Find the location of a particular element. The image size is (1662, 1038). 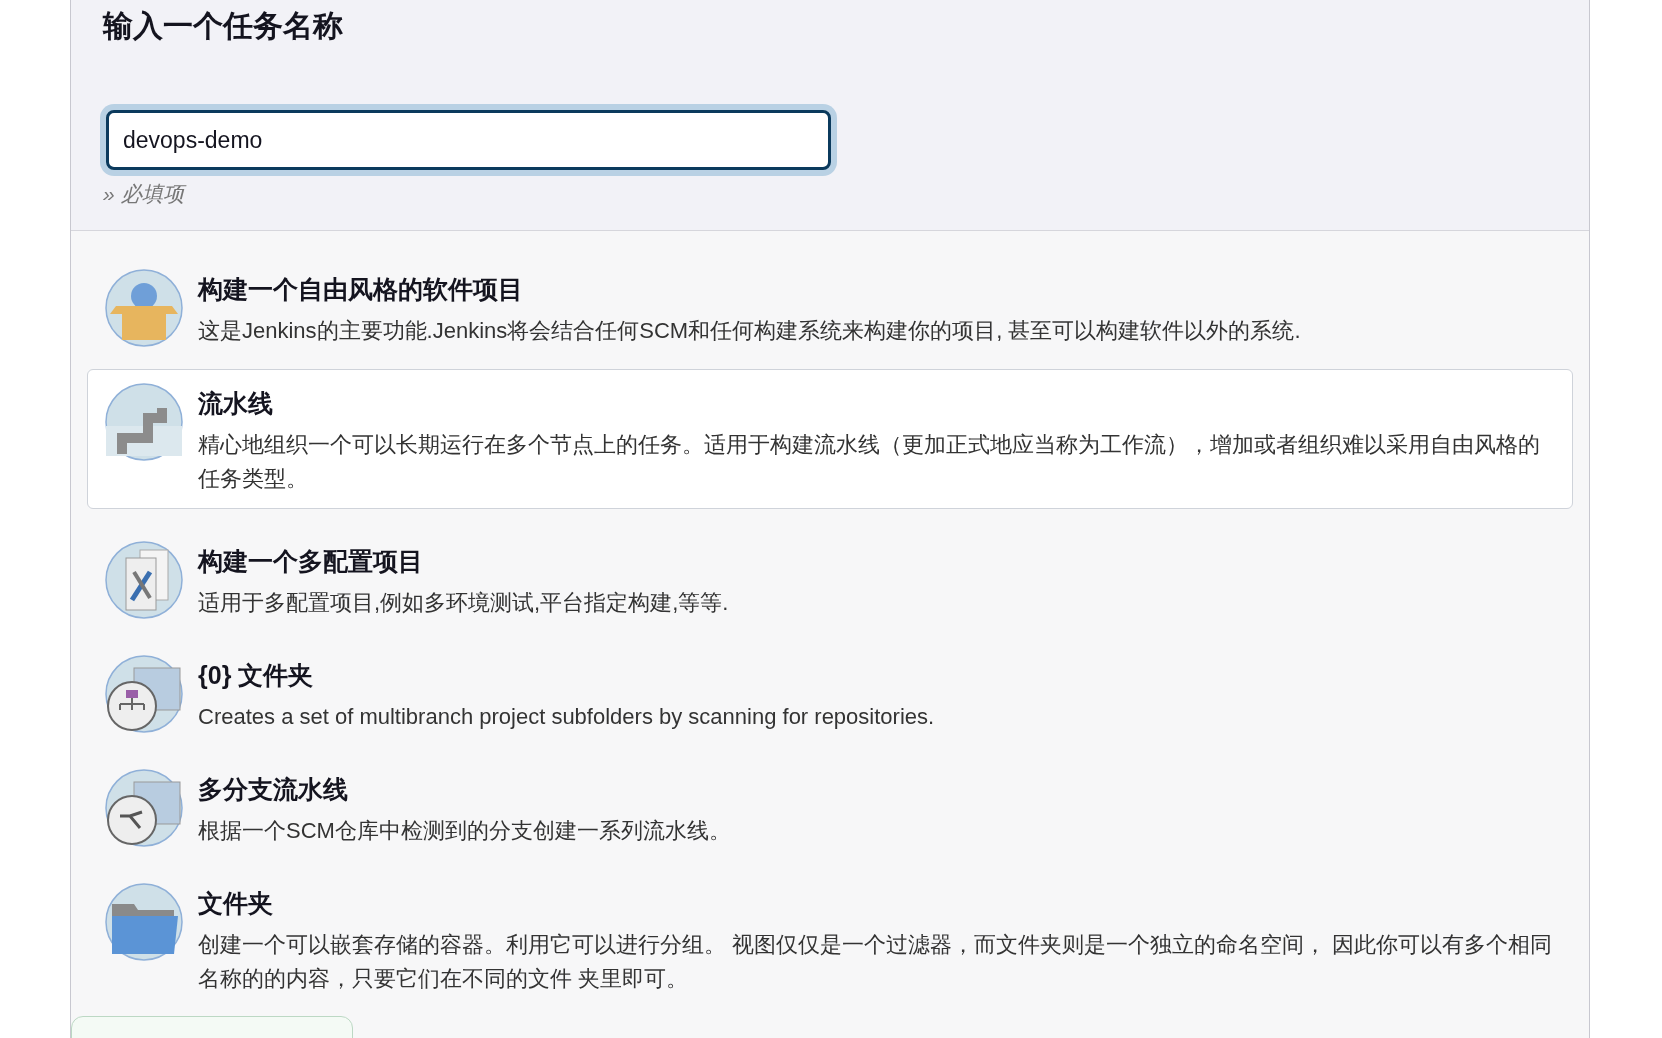

name-input: devops-demo is located at coordinates (468, 140).